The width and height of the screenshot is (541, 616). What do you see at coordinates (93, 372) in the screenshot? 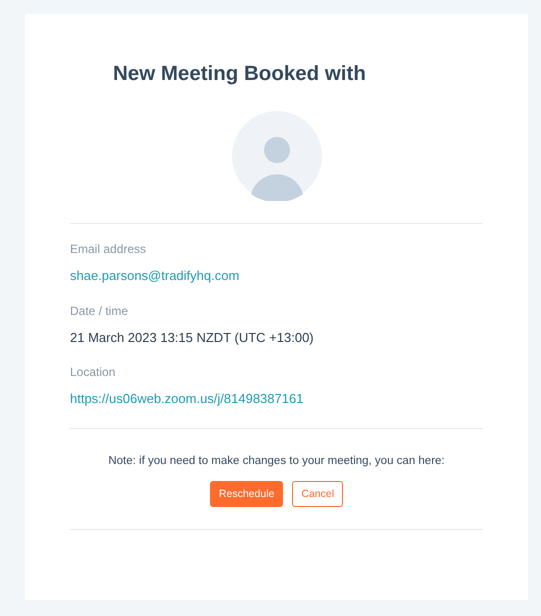
I see `field-label: Location` at bounding box center [93, 372].